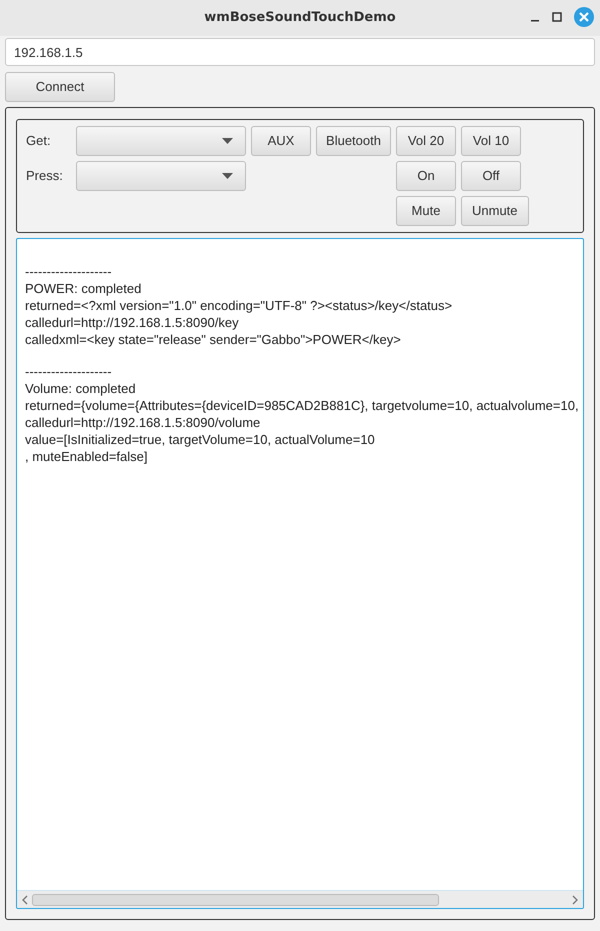 The height and width of the screenshot is (931, 600). What do you see at coordinates (300, 52) in the screenshot?
I see `address-field: 192.168.1.5` at bounding box center [300, 52].